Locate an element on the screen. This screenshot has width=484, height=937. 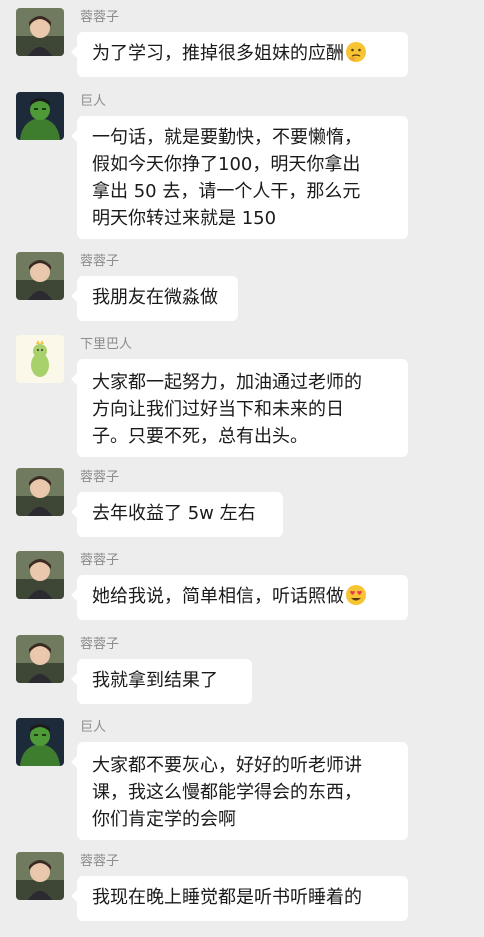
message-text: 大家都不要灰心，好好的听老师讲 is located at coordinates (227, 765).